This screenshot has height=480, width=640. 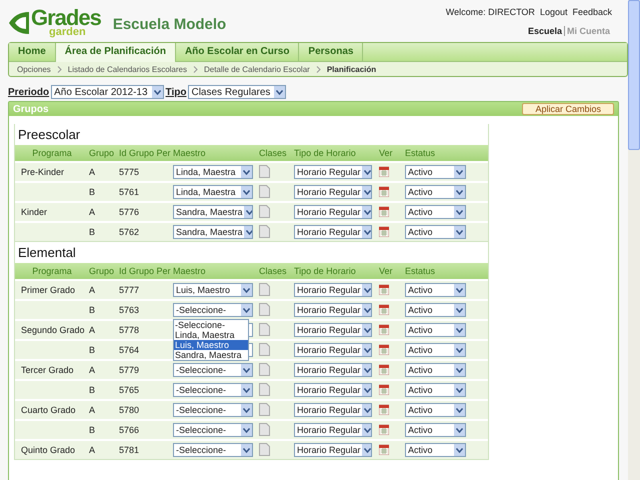 I want to click on header-link: Logout, so click(x=554, y=12).